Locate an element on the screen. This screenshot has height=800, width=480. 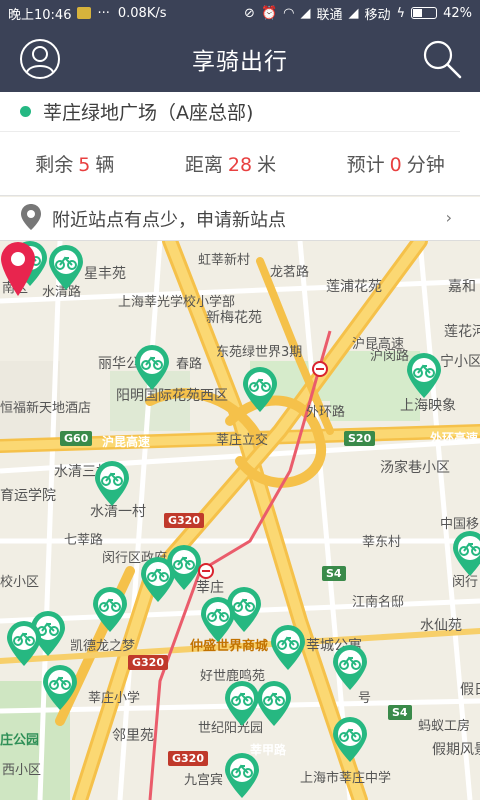
app-header: 享骑出行 is located at coordinates (240, 59).